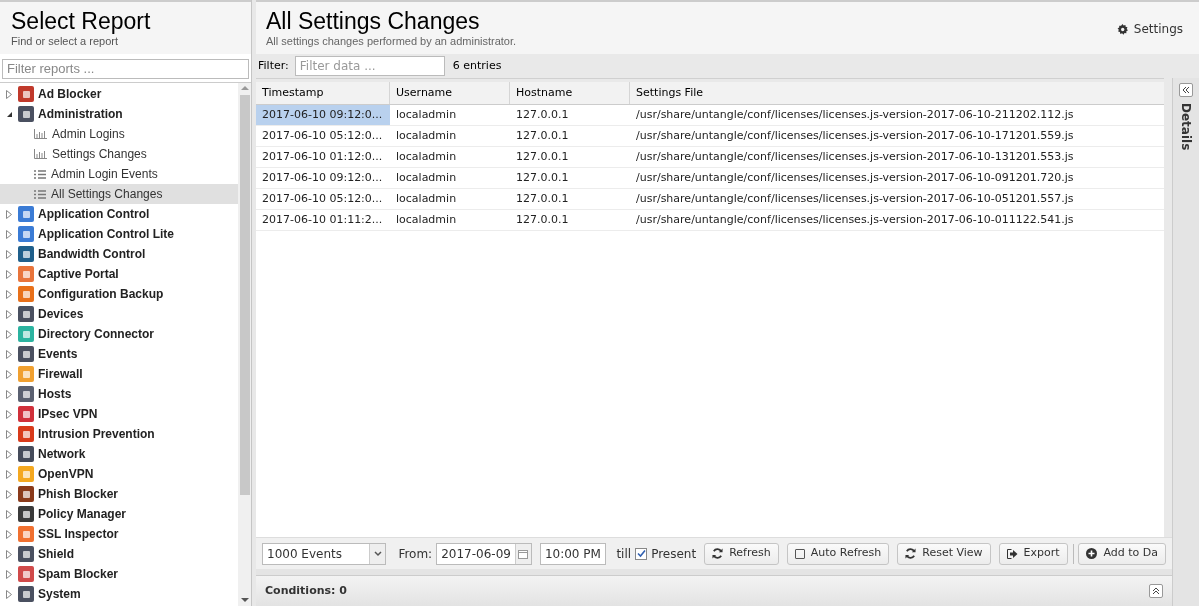  What do you see at coordinates (119, 374) in the screenshot?
I see `tree-item: Firewall` at bounding box center [119, 374].